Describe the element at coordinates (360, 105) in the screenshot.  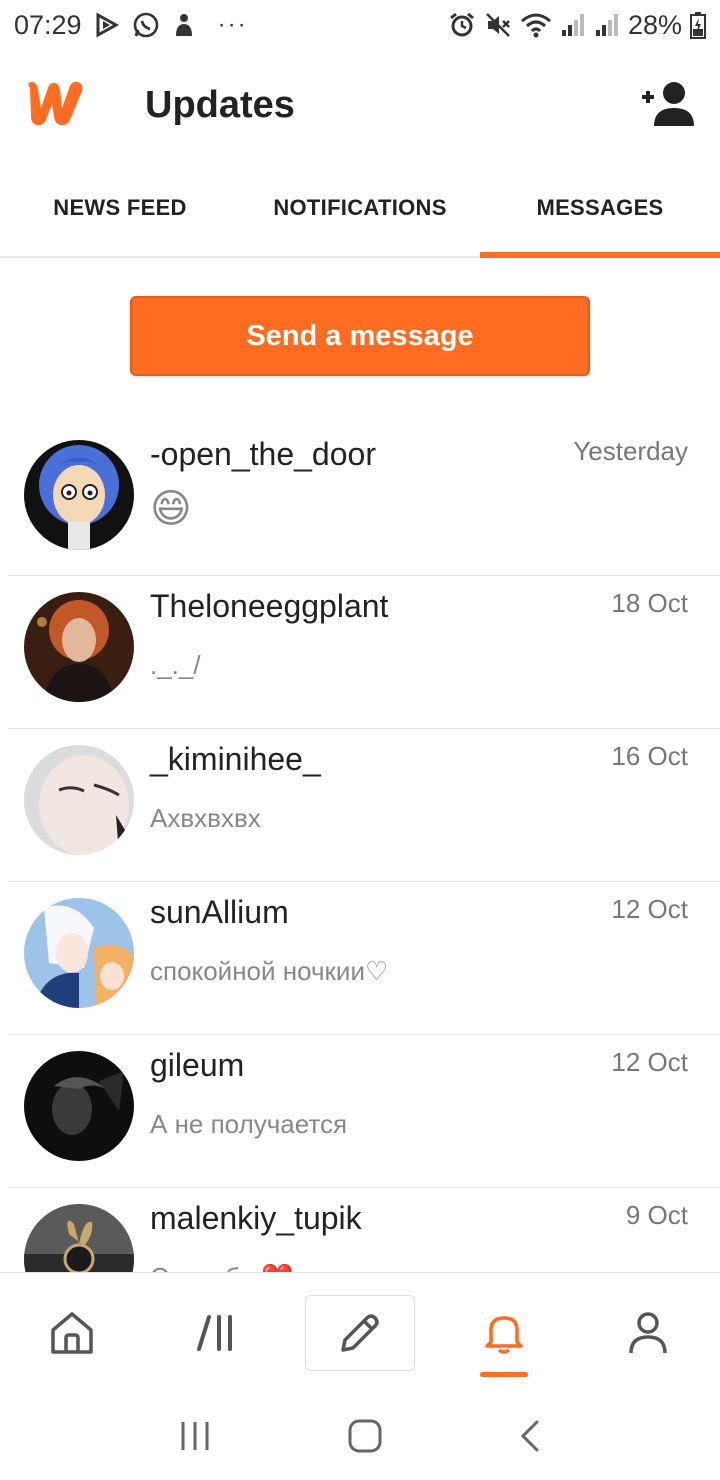
I see `app-header: Updates` at that location.